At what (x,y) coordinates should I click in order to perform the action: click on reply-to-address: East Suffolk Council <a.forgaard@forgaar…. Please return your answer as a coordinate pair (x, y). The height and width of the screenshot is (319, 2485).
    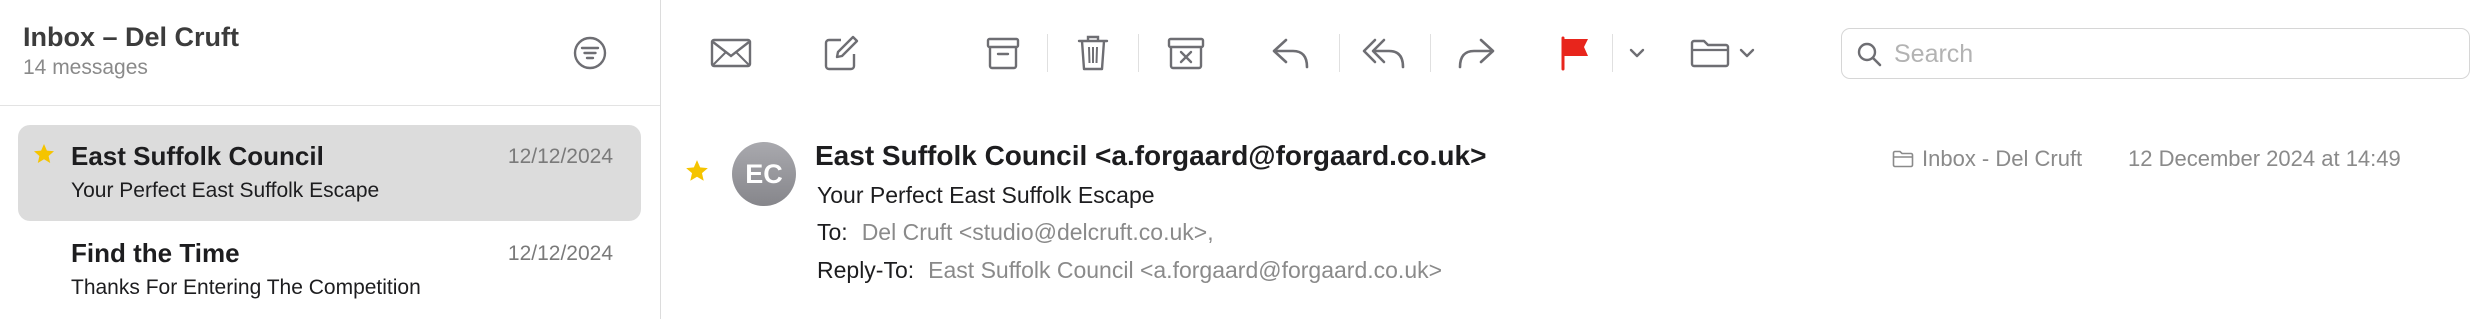
    Looking at the image, I should click on (1185, 270).